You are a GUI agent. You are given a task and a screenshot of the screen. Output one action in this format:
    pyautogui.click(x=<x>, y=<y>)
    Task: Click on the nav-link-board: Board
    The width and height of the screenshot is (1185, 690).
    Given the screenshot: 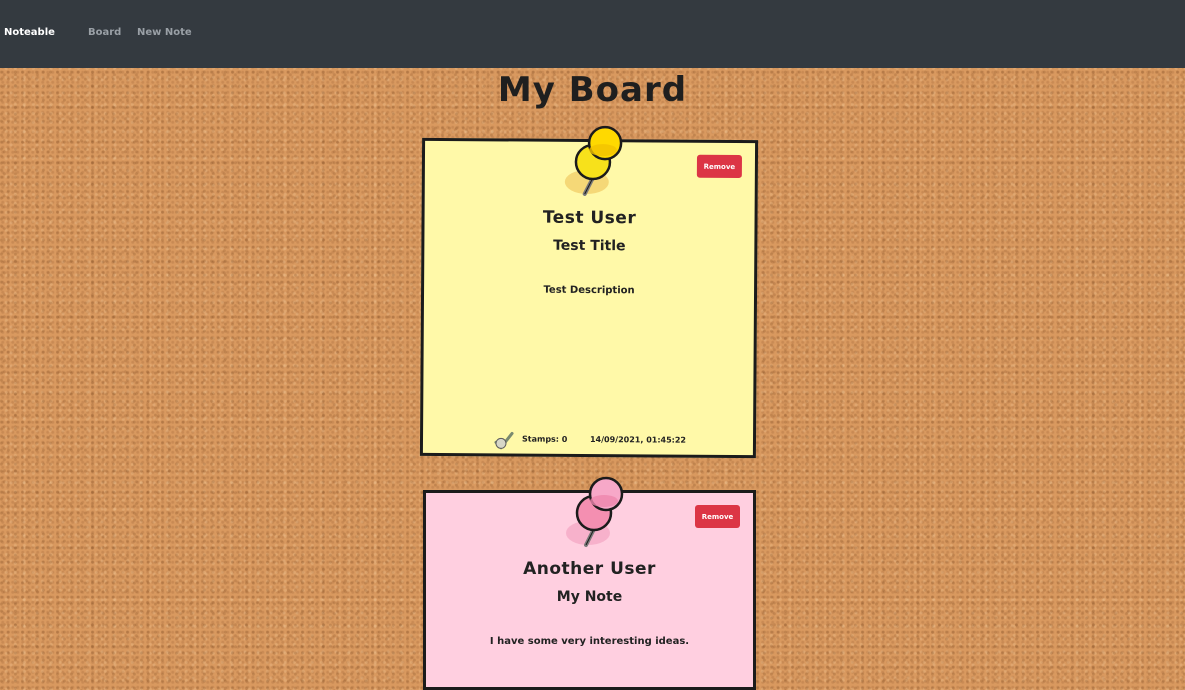 What is the action you would take?
    pyautogui.click(x=104, y=32)
    